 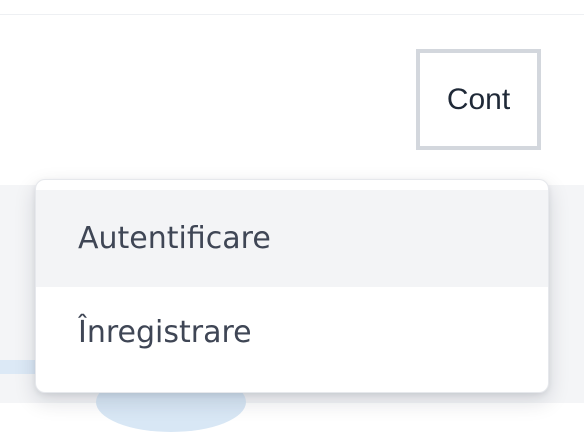 What do you see at coordinates (174, 238) in the screenshot?
I see `menu-item-label: Autentificare` at bounding box center [174, 238].